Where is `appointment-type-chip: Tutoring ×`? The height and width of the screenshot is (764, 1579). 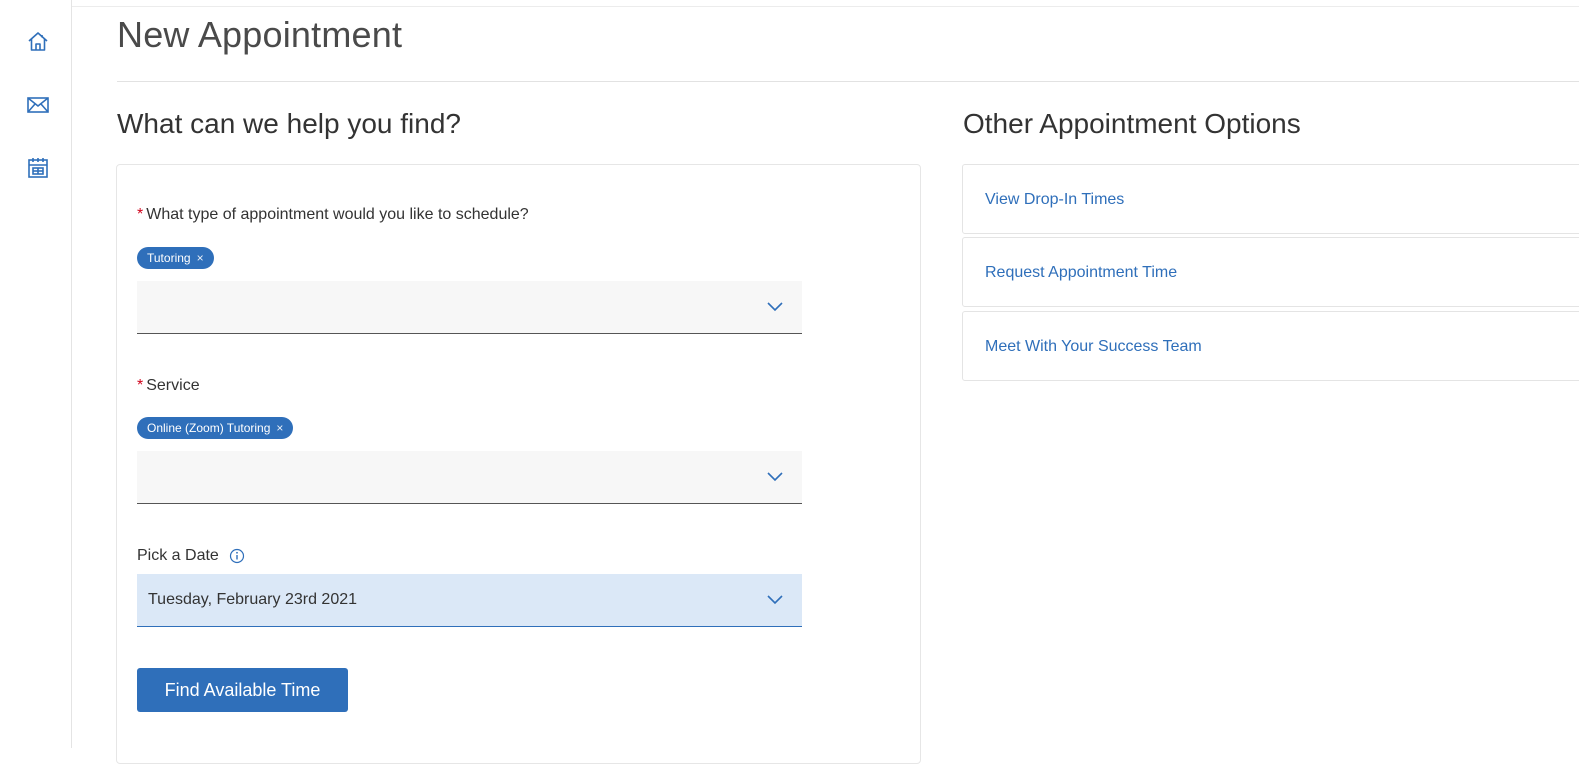 appointment-type-chip: Tutoring × is located at coordinates (175, 258).